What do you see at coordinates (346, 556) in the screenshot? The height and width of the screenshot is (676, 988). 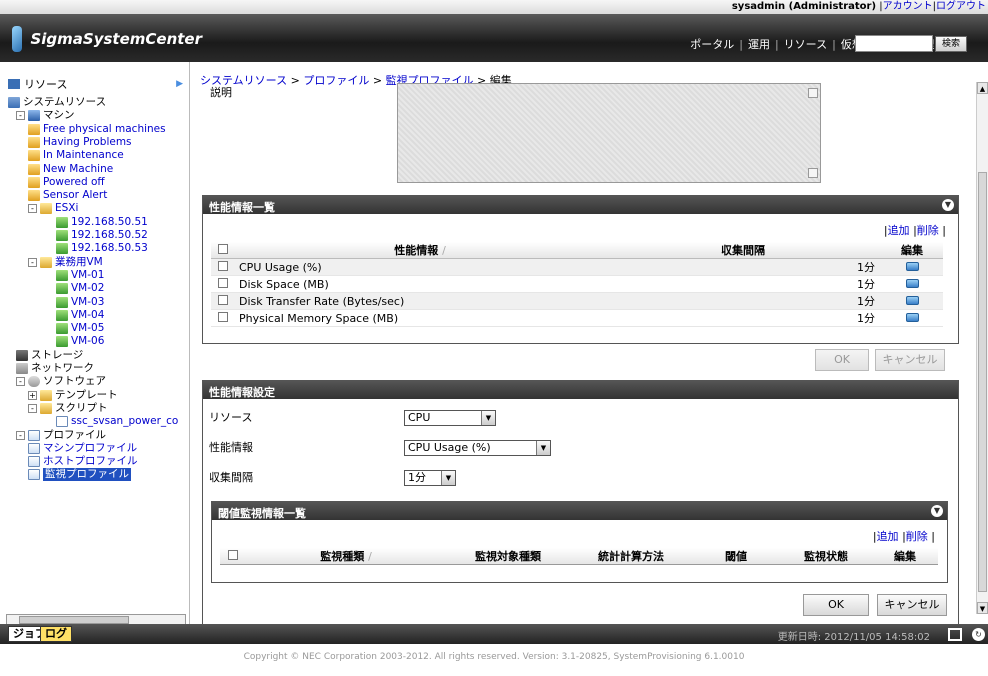 I see `col-monitor-type: 監視種類 /` at bounding box center [346, 556].